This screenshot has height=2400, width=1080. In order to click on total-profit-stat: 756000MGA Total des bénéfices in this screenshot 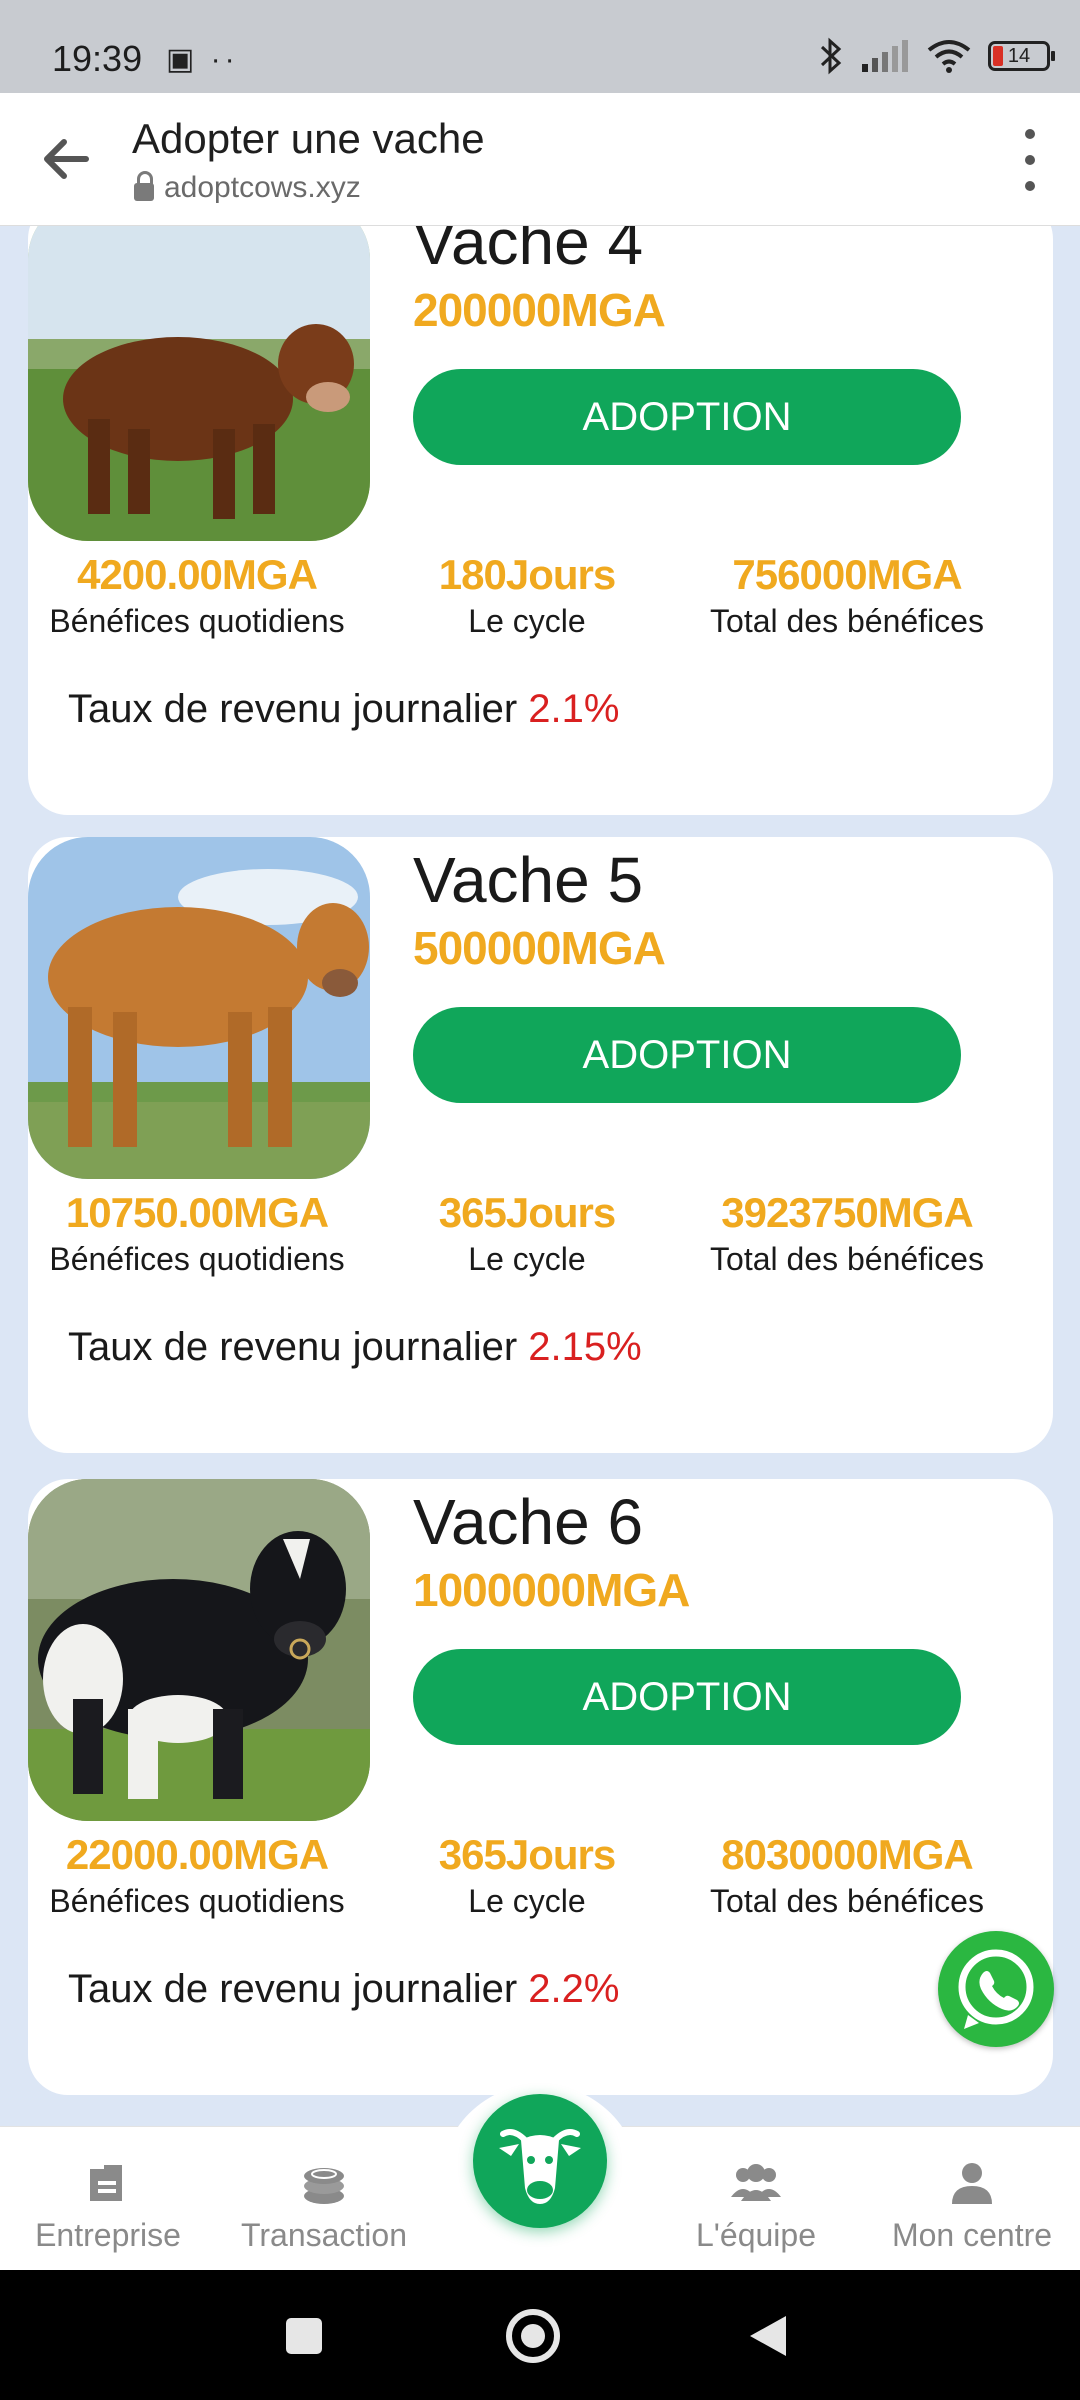, I will do `click(847, 595)`.